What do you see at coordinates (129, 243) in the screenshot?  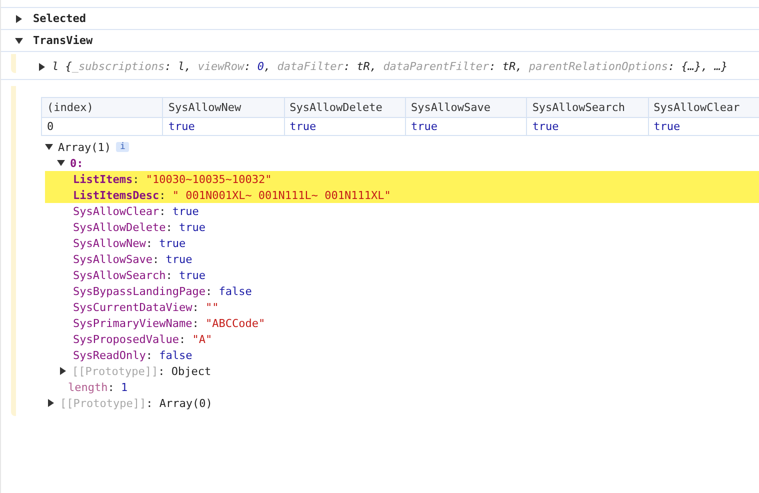 I see `property-line: SysAllowNew: true` at bounding box center [129, 243].